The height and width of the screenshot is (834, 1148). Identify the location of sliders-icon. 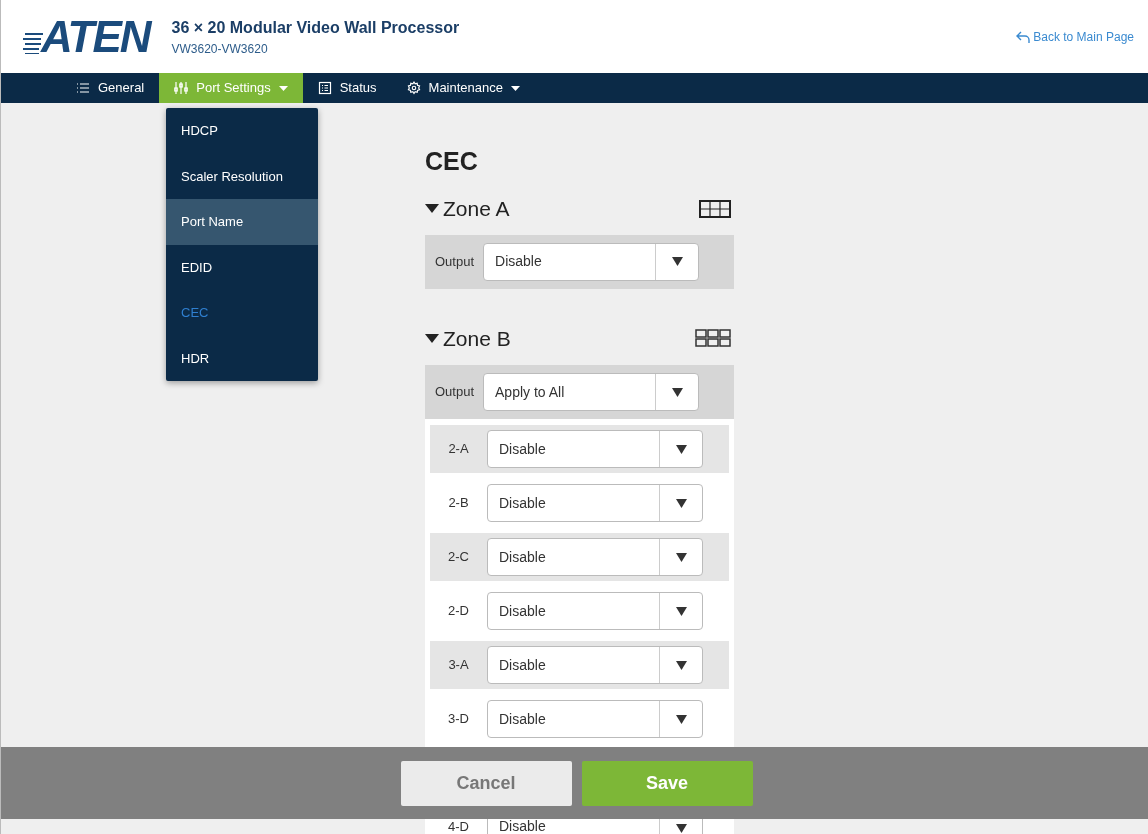
(181, 88).